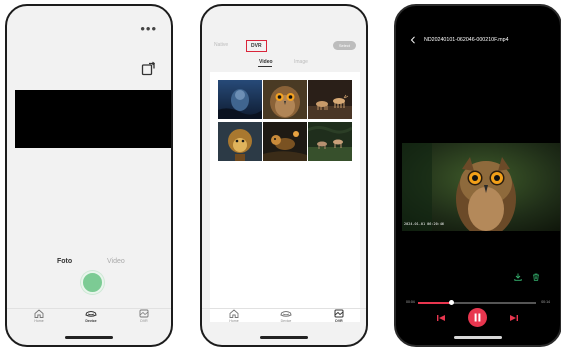 The image size is (561, 351). Describe the element at coordinates (344, 45) in the screenshot. I see `select-button: Select` at that location.